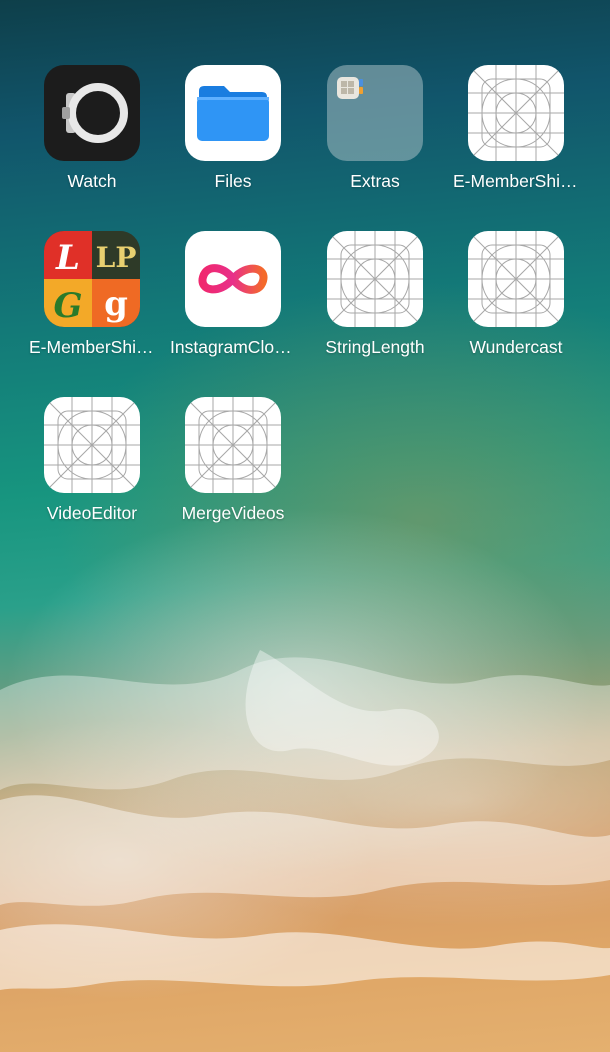  What do you see at coordinates (116, 304) in the screenshot?
I see `lgp-letter-4: g` at bounding box center [116, 304].